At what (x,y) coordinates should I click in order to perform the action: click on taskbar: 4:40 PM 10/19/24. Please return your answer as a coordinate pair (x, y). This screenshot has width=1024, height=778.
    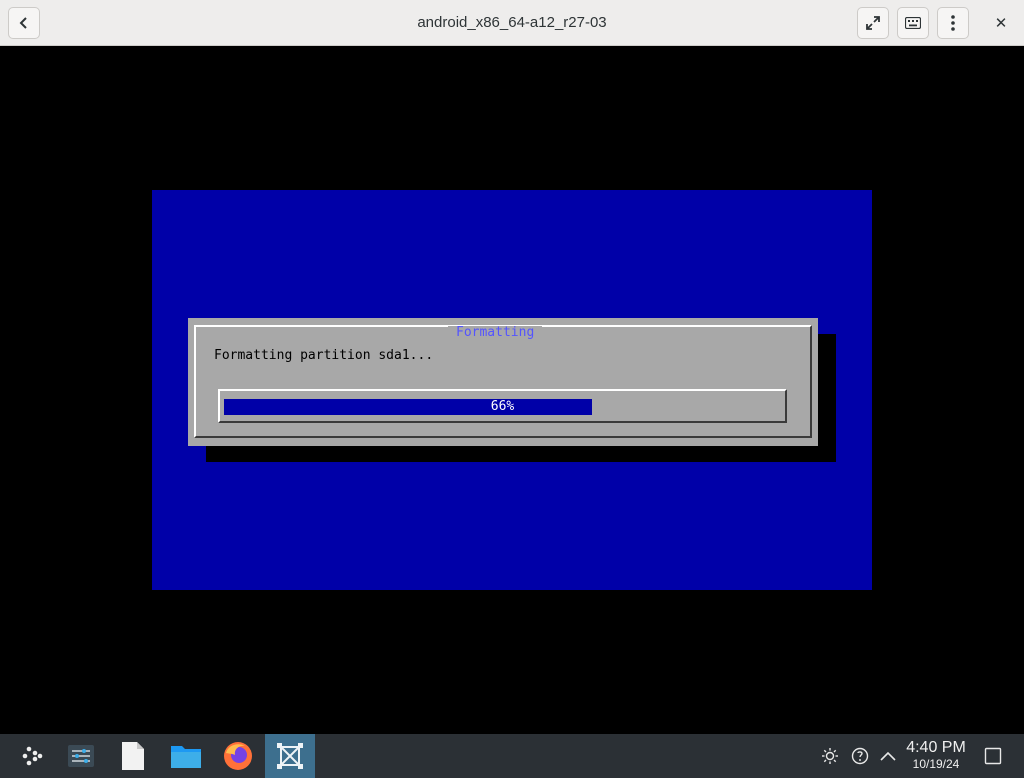
    Looking at the image, I should click on (512, 756).